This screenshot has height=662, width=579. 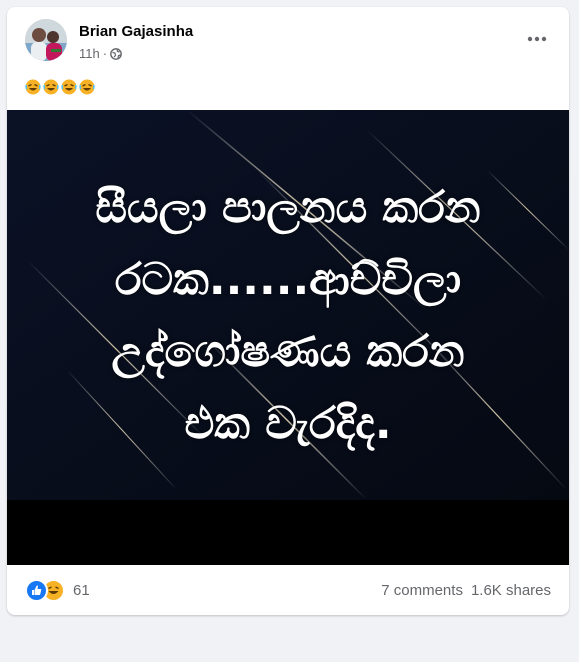 What do you see at coordinates (288, 423) in the screenshot?
I see `image-text-line: එක වැරදිද.` at bounding box center [288, 423].